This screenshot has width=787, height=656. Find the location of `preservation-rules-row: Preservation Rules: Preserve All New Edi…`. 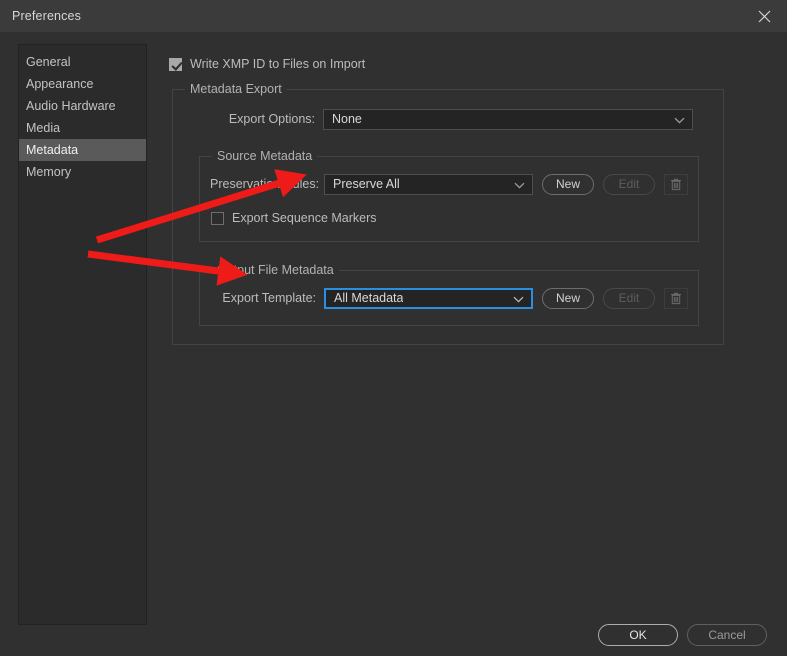

preservation-rules-row: Preservation Rules: Preserve All New Edi… is located at coordinates (449, 184).